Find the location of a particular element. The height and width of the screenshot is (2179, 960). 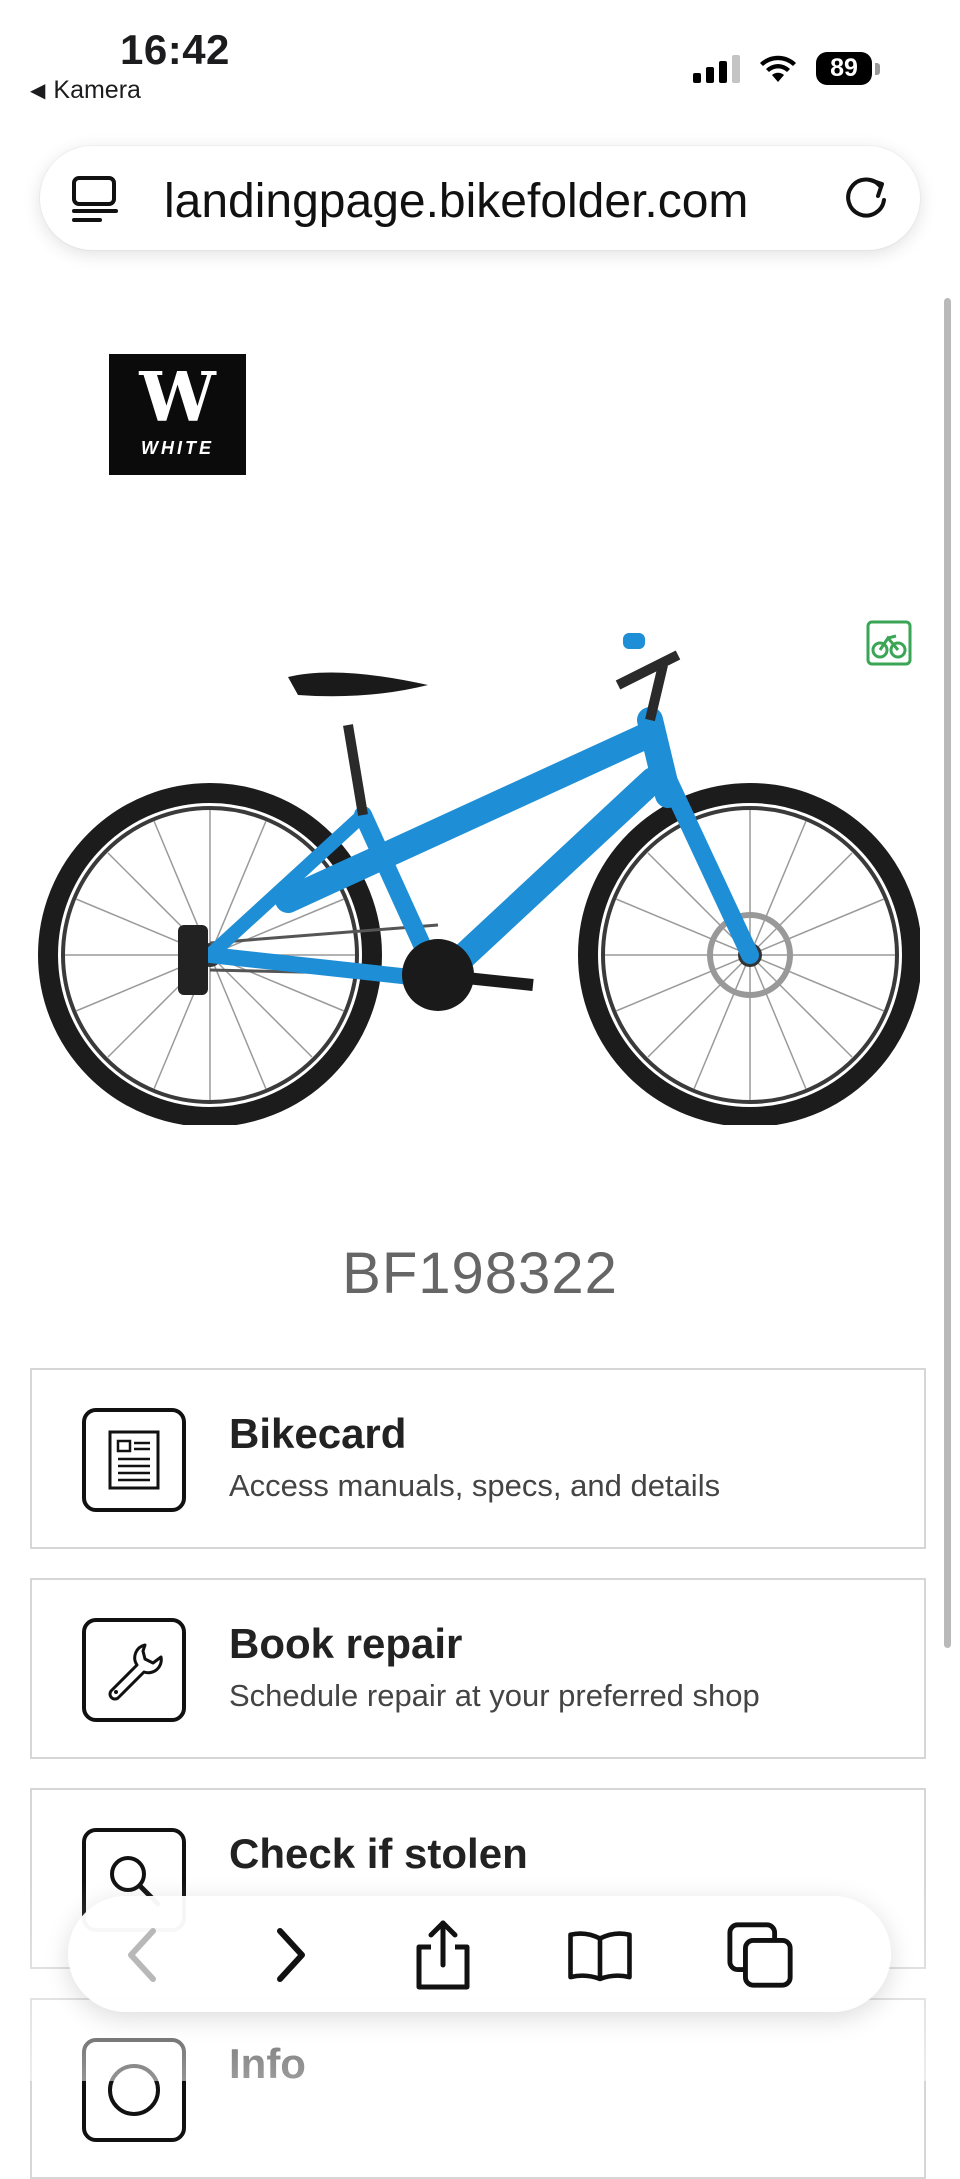

back-to-app-link: ◀ Kamera is located at coordinates (85, 90).